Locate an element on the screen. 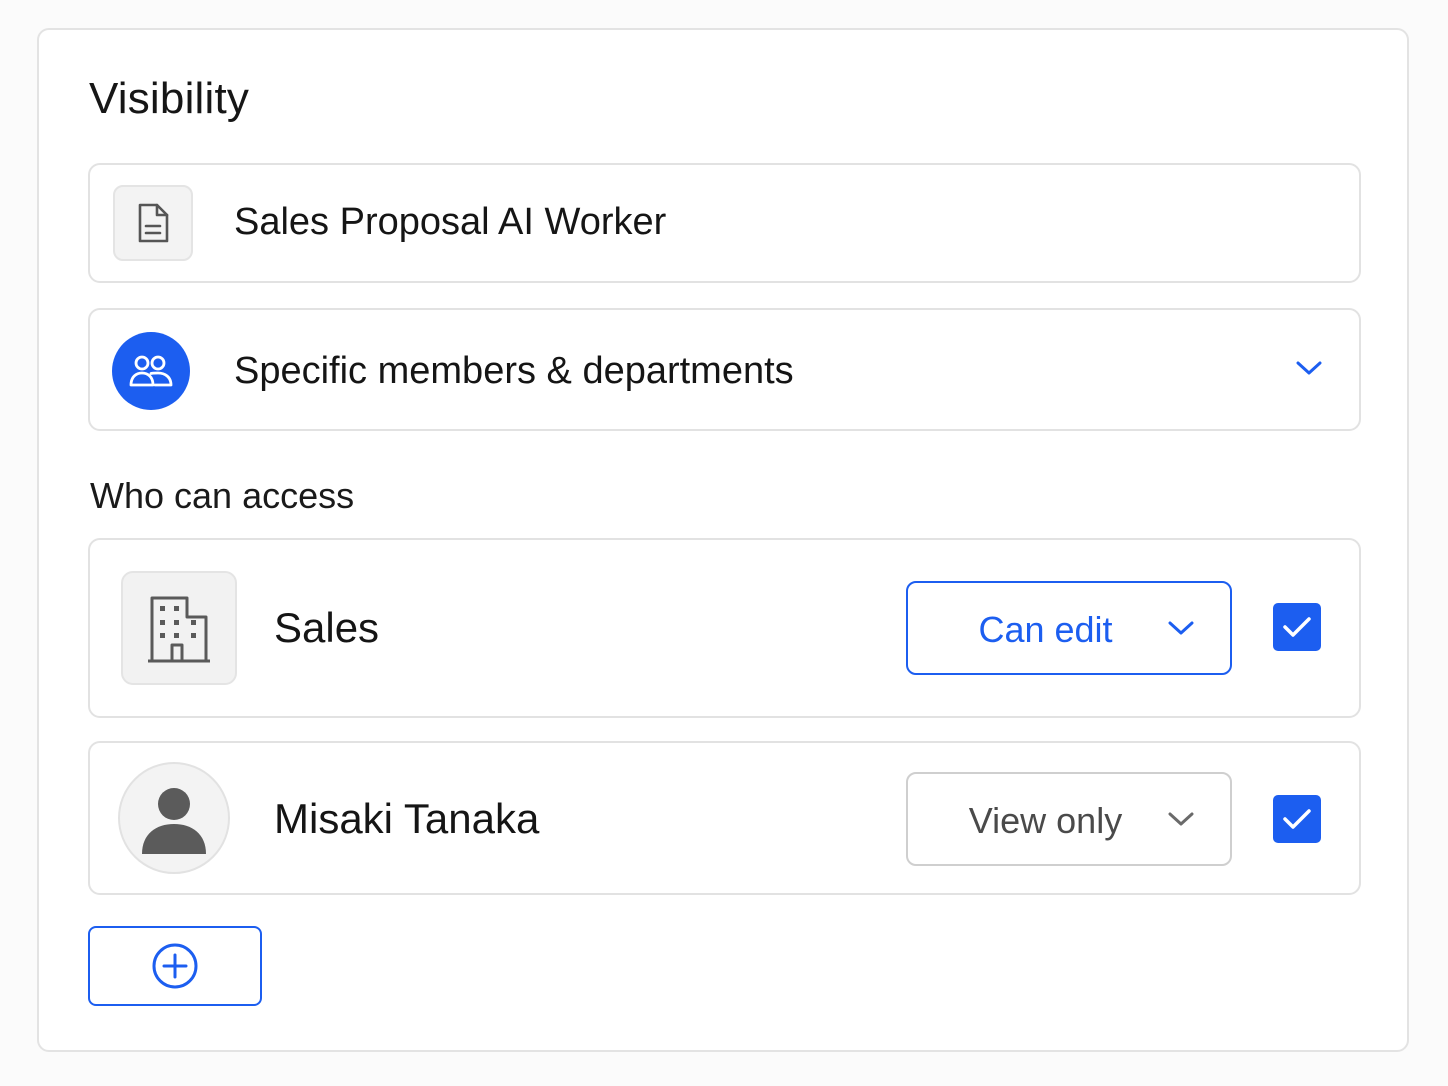 The height and width of the screenshot is (1086, 1448). access-checkbox-sales is located at coordinates (1297, 627).